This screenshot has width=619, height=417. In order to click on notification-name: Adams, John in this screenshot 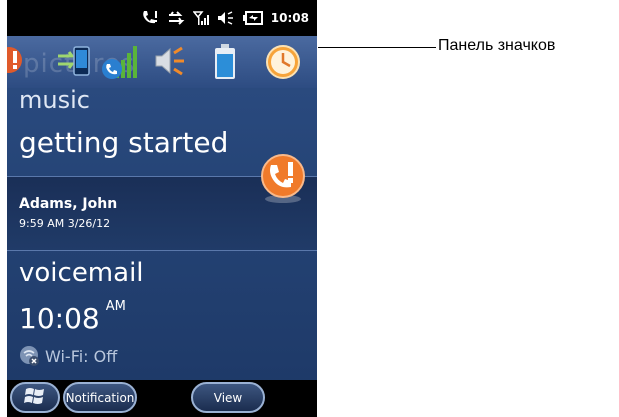, I will do `click(68, 204)`.